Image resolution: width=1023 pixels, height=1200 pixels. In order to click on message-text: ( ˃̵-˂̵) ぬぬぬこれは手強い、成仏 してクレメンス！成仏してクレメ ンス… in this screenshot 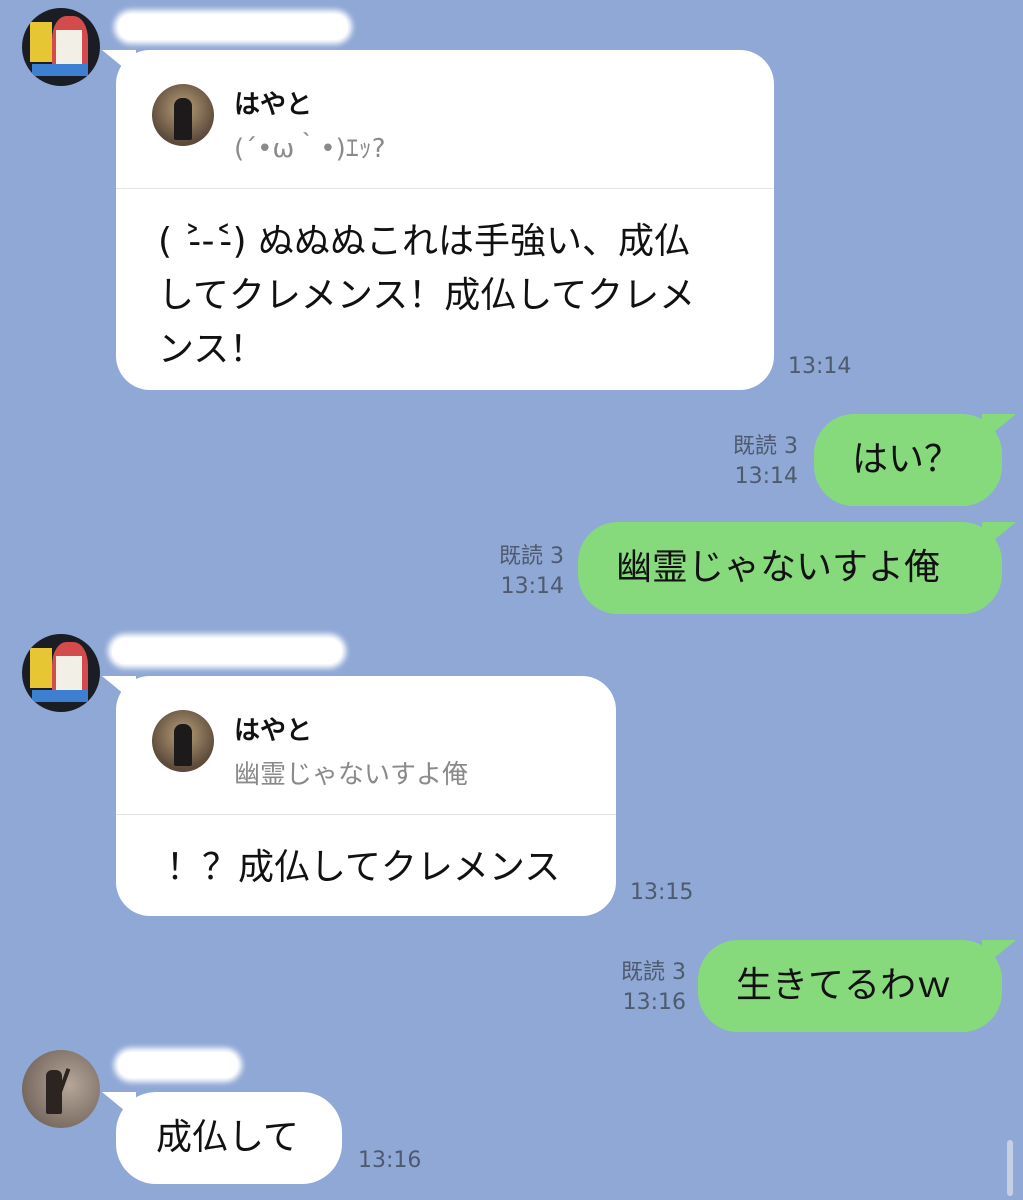, I will do `click(427, 295)`.